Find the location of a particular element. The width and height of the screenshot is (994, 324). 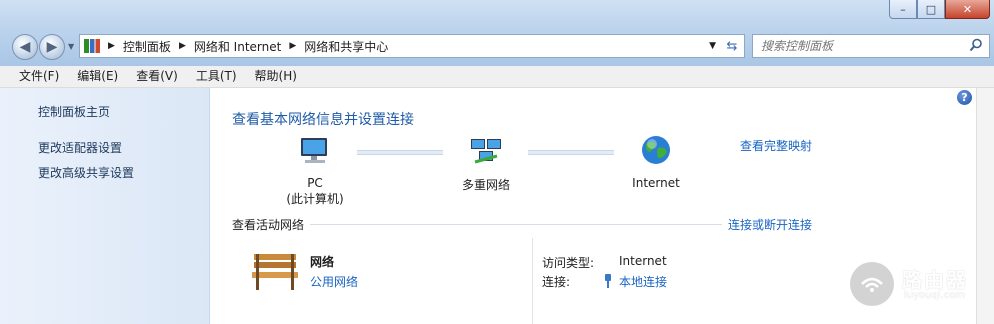

recent-pages-dropdown: ▼ is located at coordinates (71, 46).